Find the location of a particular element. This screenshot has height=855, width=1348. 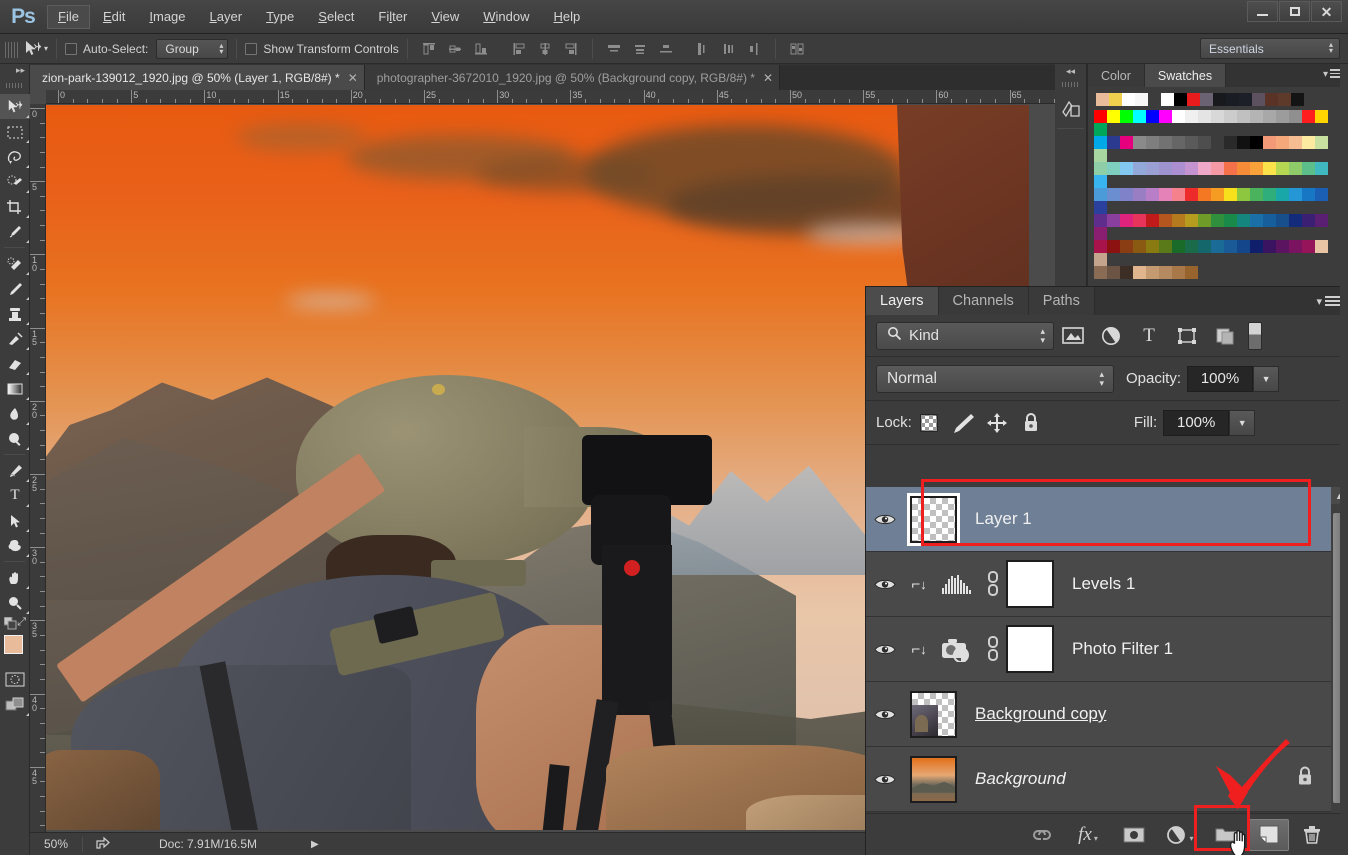

share-icon is located at coordinates (103, 844).